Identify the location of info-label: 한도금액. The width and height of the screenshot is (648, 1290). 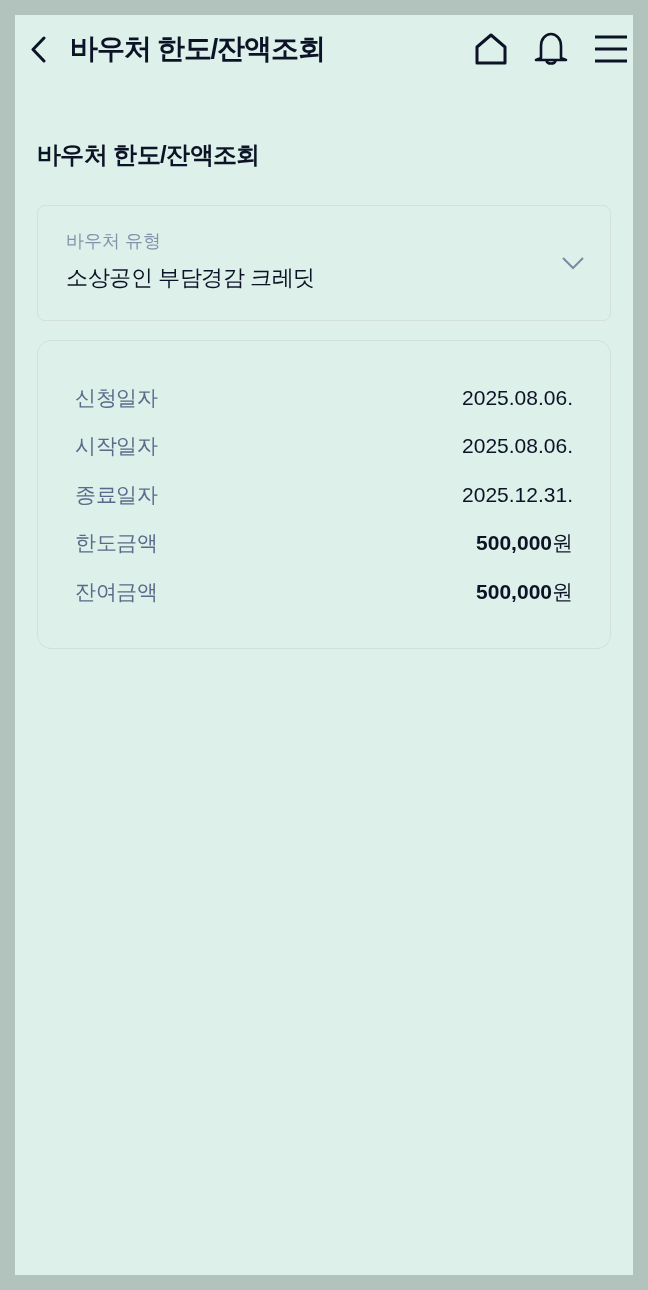
(116, 543).